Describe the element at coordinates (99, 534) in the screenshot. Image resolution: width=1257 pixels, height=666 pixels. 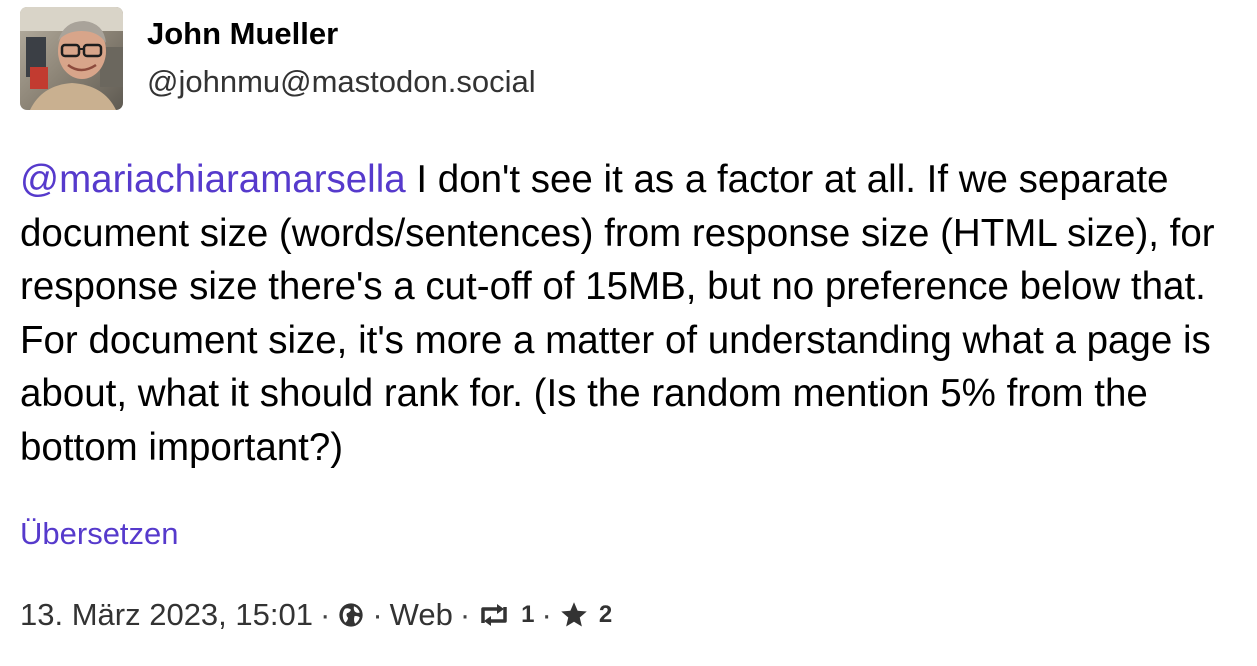
I see `translate-button: Übersetzen` at that location.